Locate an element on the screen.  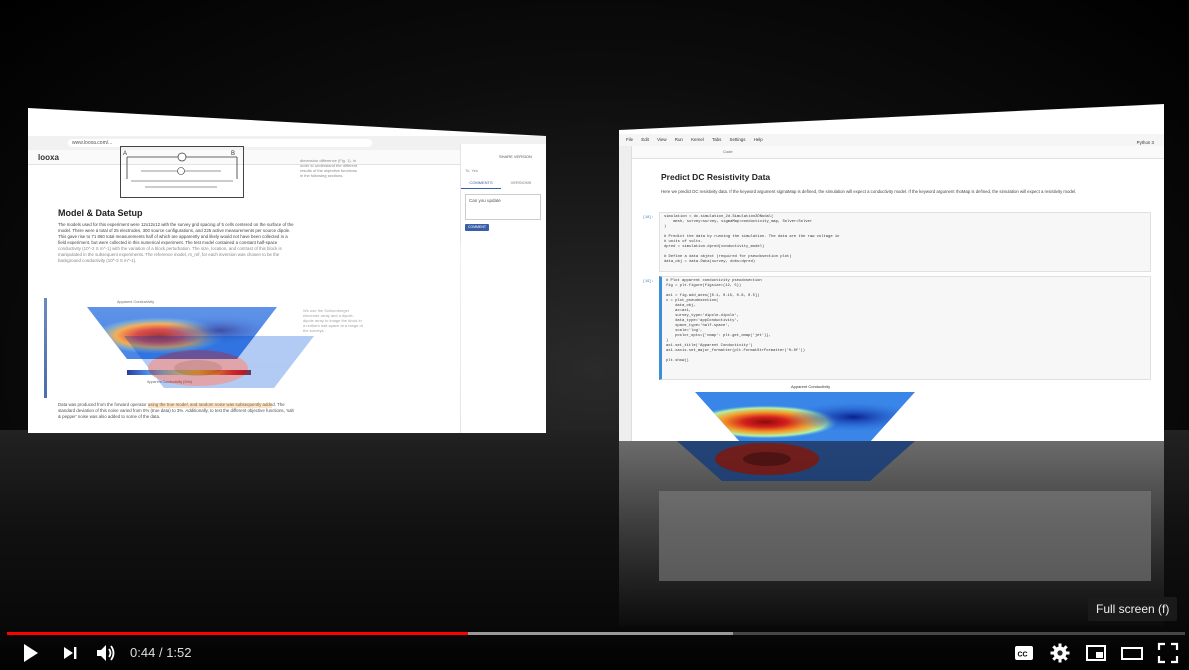
volume-button is located at coordinates (106, 653).